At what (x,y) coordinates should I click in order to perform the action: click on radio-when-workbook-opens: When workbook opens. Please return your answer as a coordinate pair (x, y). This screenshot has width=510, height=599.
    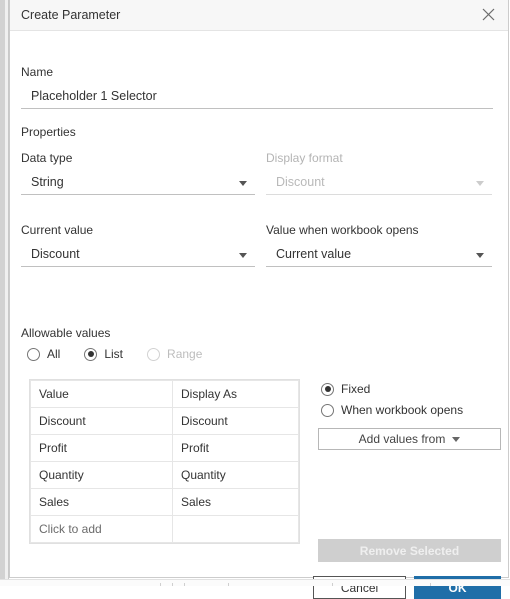
    Looking at the image, I should click on (392, 410).